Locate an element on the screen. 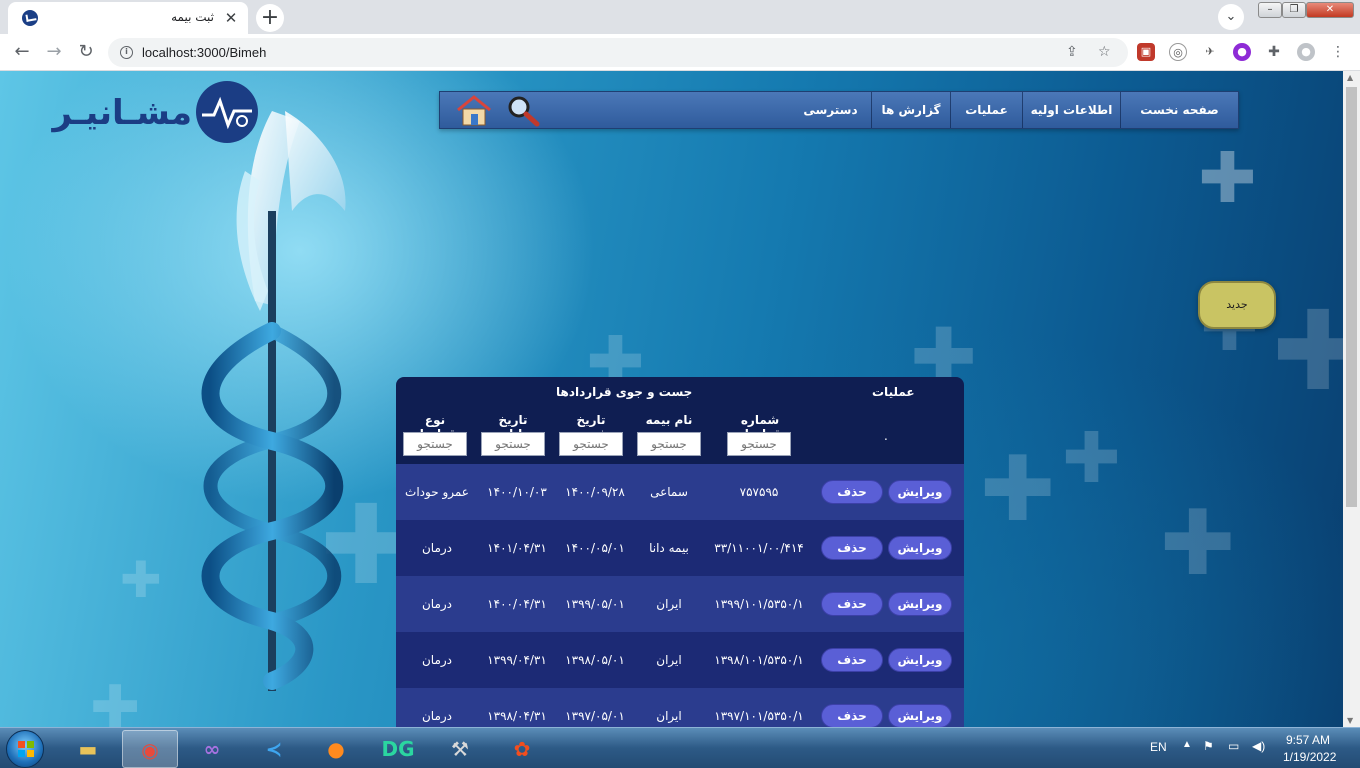  nav-item-reports: گزارش ها is located at coordinates (910, 110).